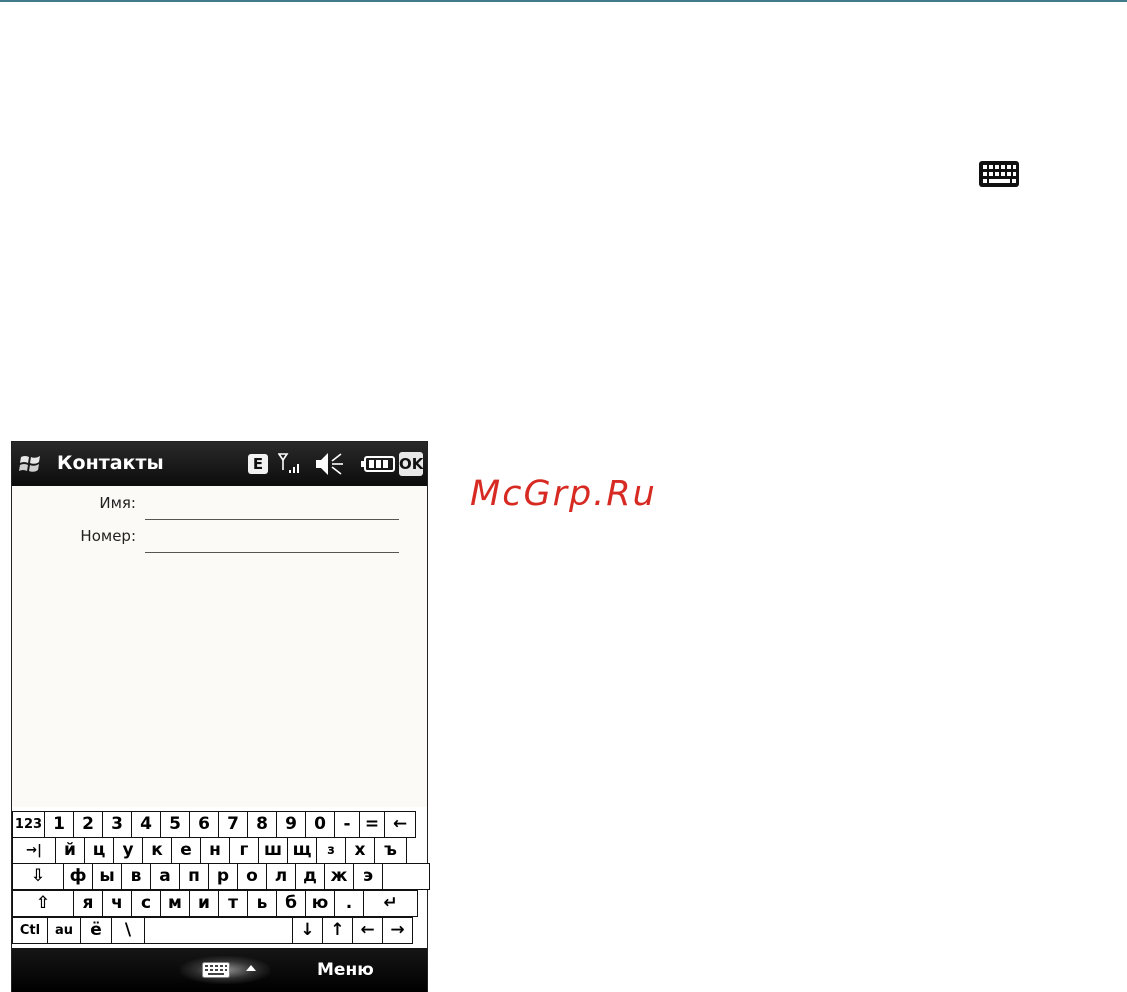  I want to click on key: е, so click(186, 850).